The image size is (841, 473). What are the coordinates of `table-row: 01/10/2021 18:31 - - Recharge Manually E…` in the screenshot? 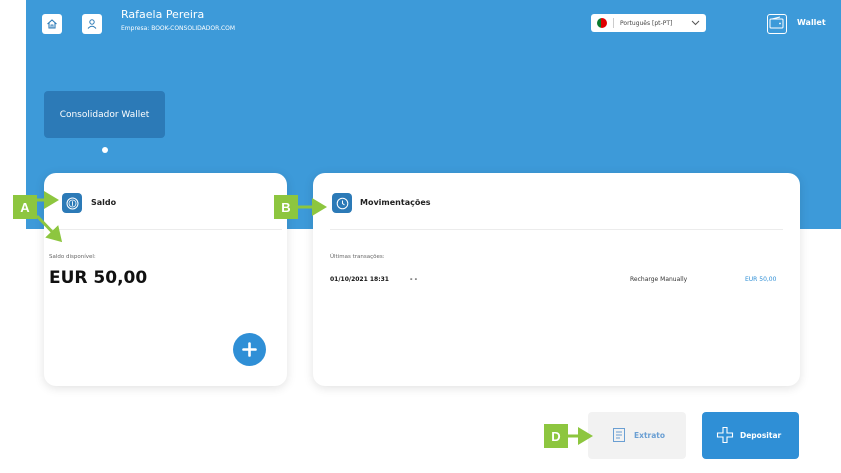 It's located at (555, 281).